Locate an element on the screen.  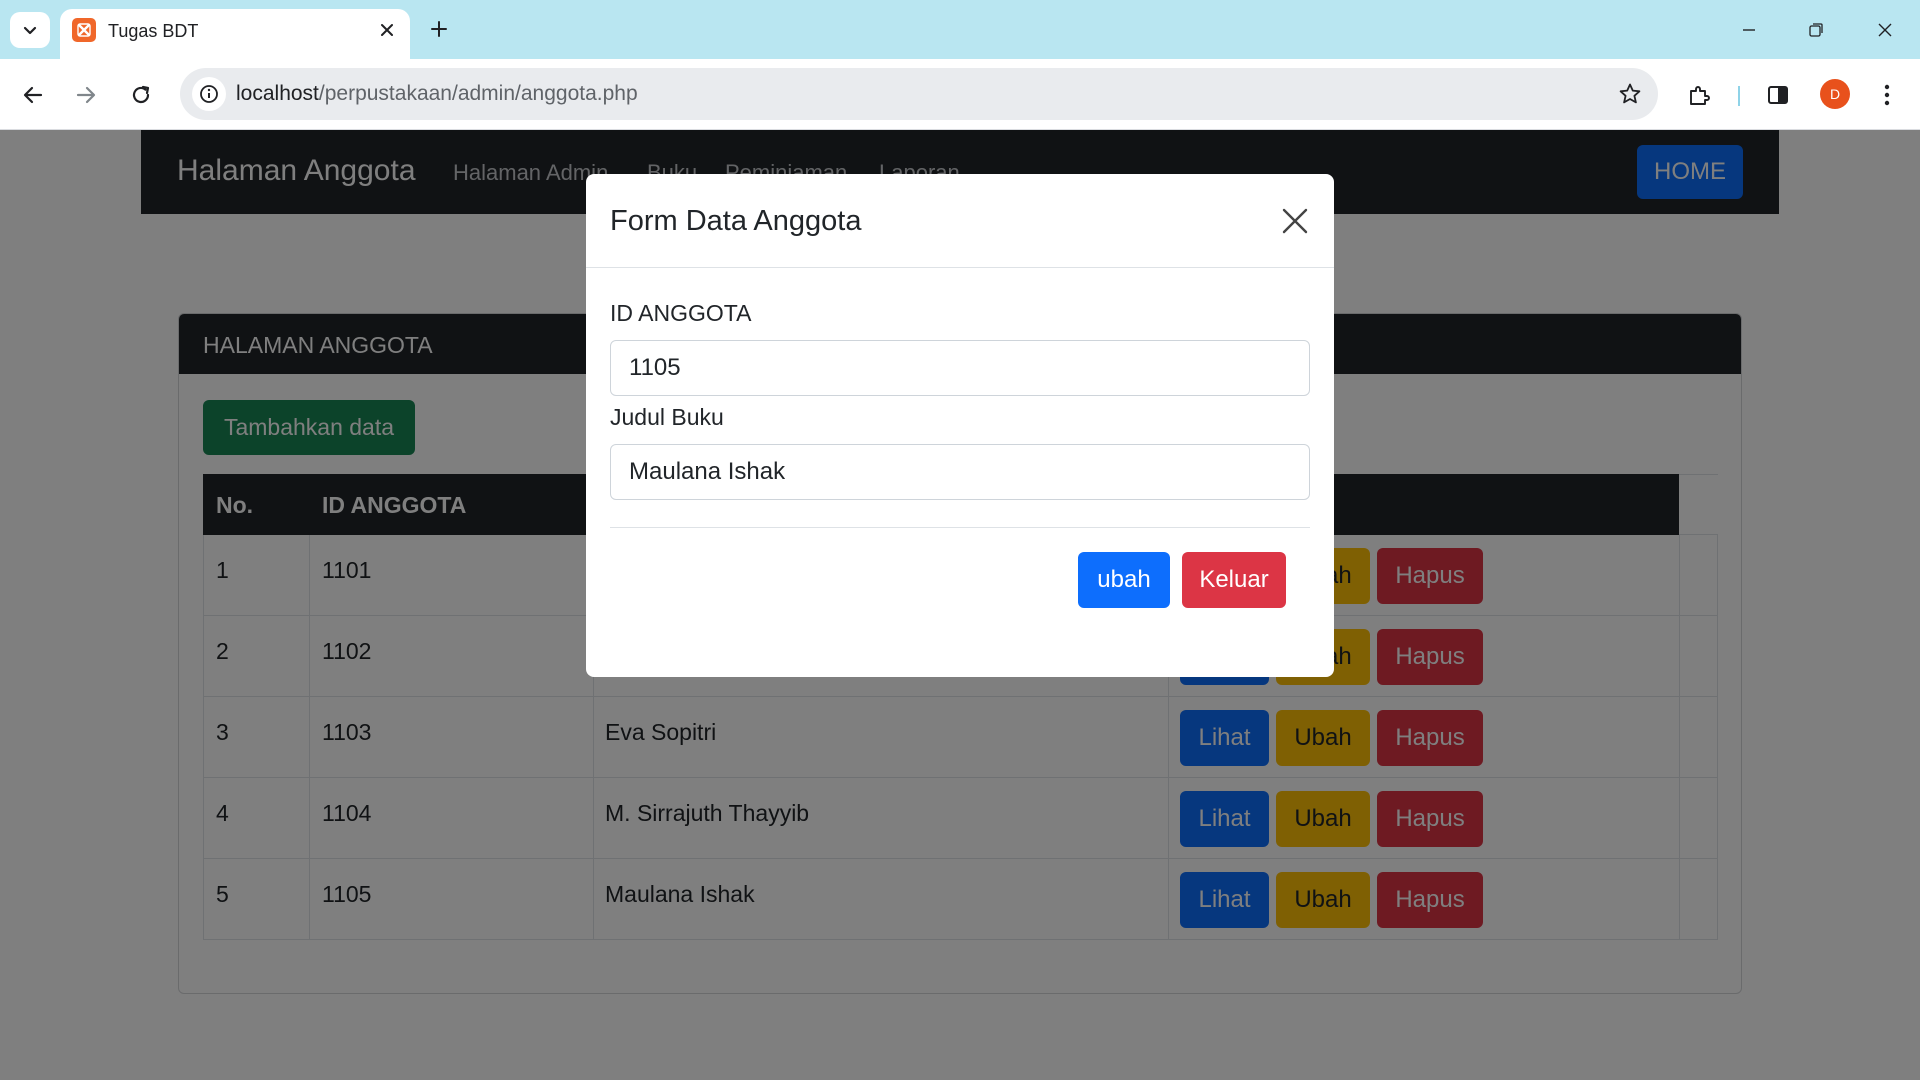
window-close-icon is located at coordinates (1885, 30).